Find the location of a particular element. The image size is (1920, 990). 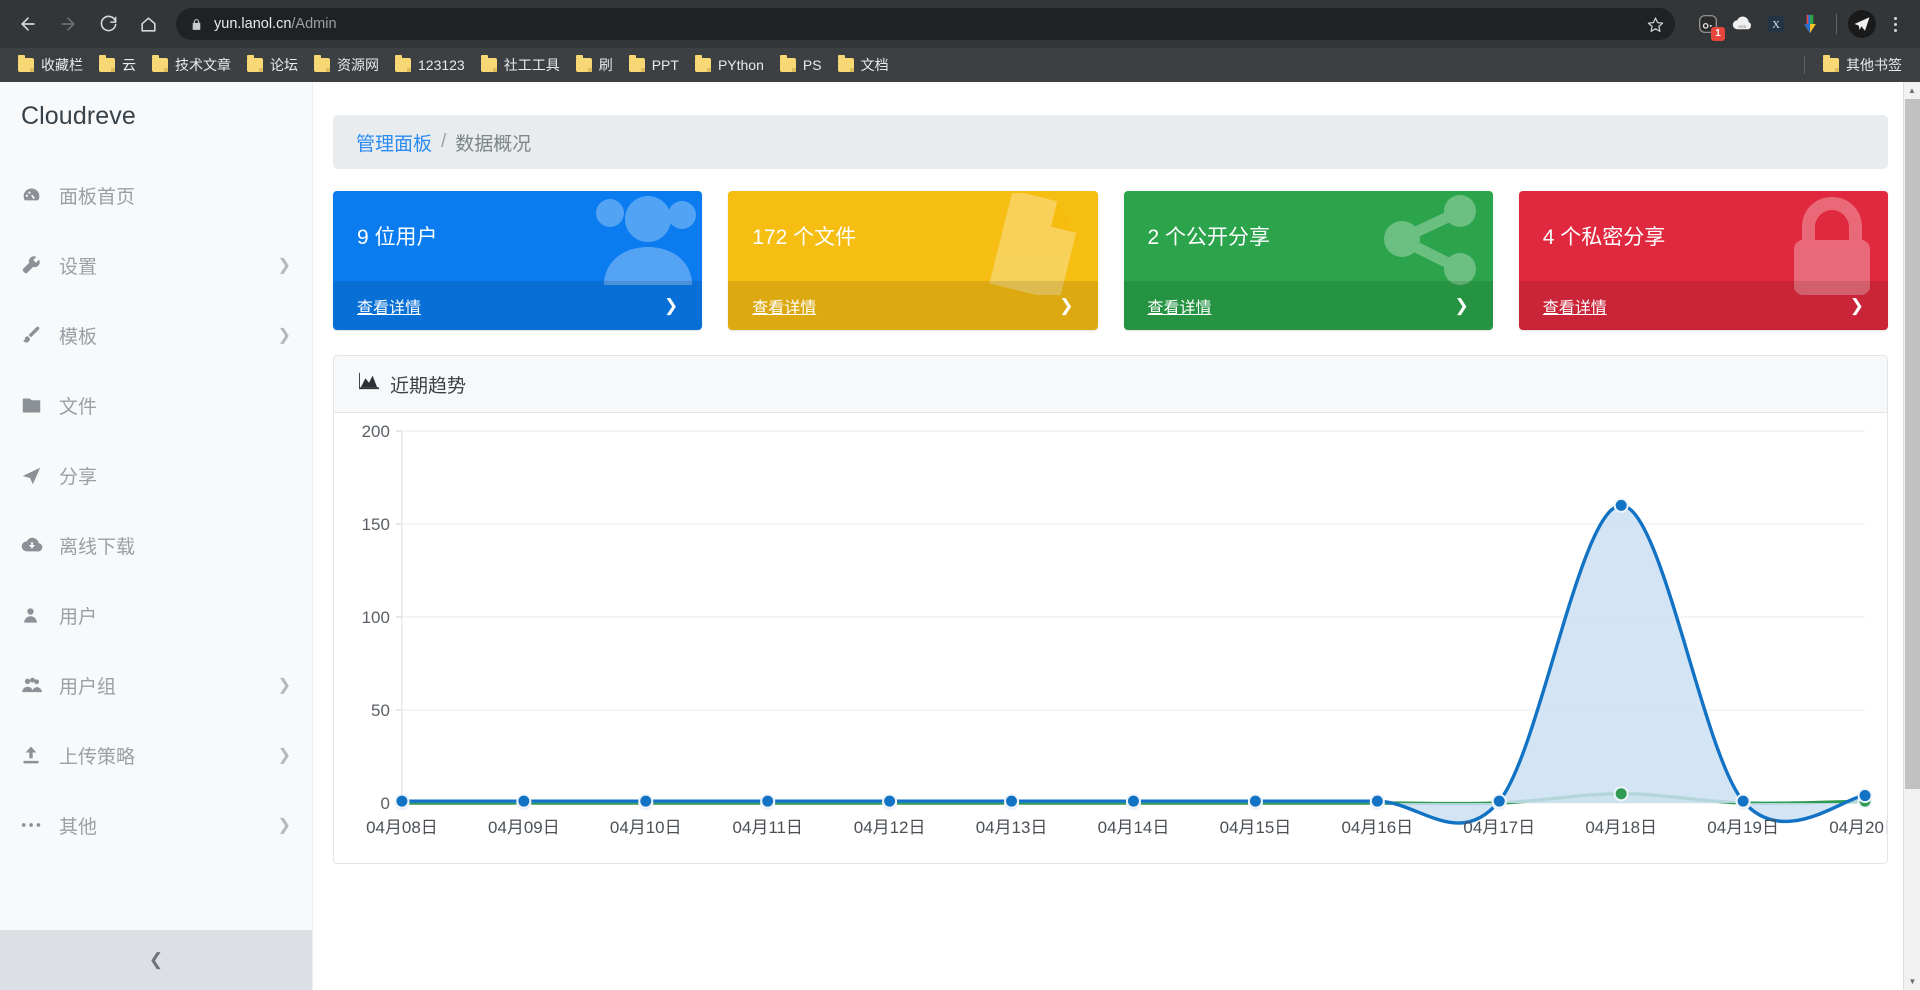

sidebar-item-offline-download: 离线下载 is located at coordinates (156, 545).